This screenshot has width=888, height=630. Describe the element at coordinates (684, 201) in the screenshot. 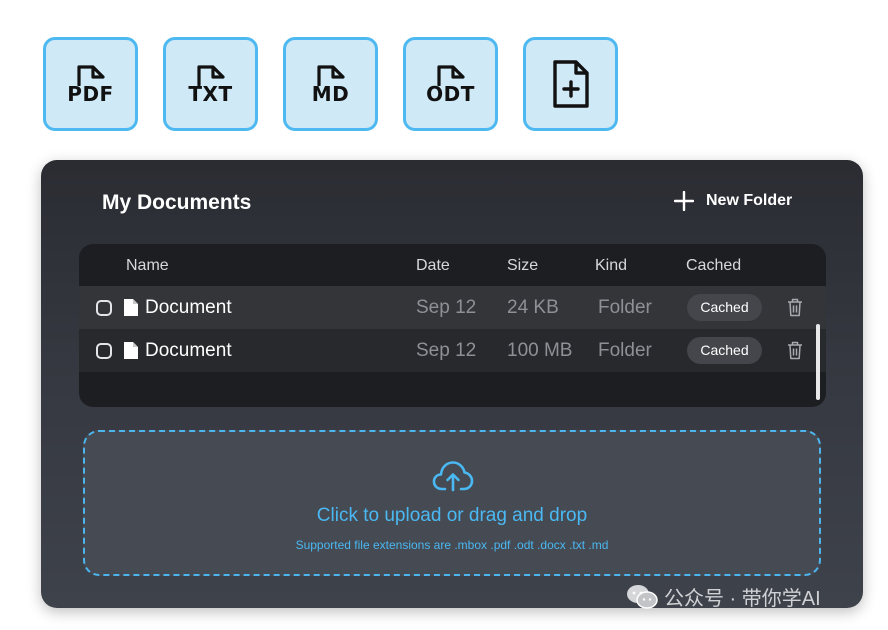

I see `plus-icon` at that location.